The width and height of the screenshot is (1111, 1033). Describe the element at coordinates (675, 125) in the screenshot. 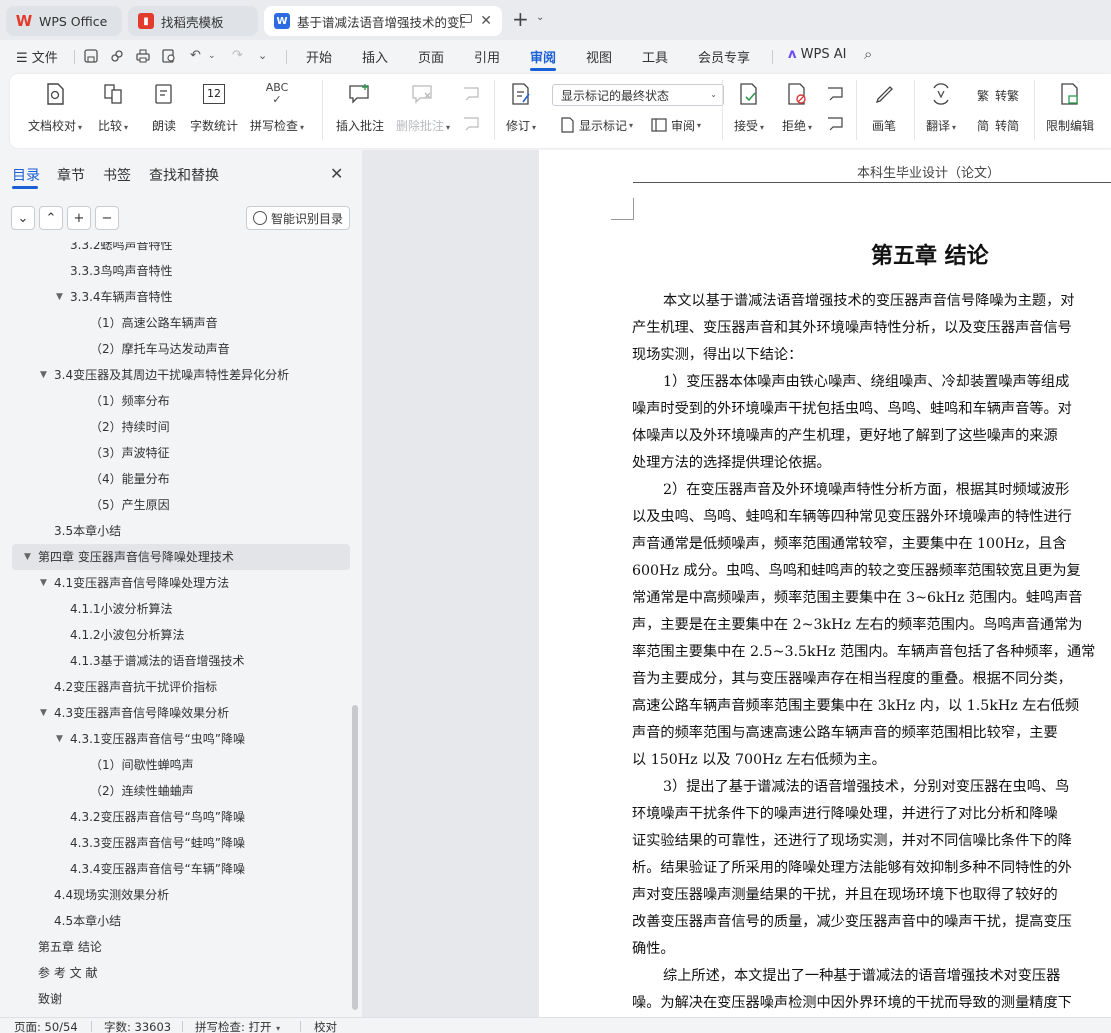

I see `review-pane-button: 审阅 ▾` at that location.